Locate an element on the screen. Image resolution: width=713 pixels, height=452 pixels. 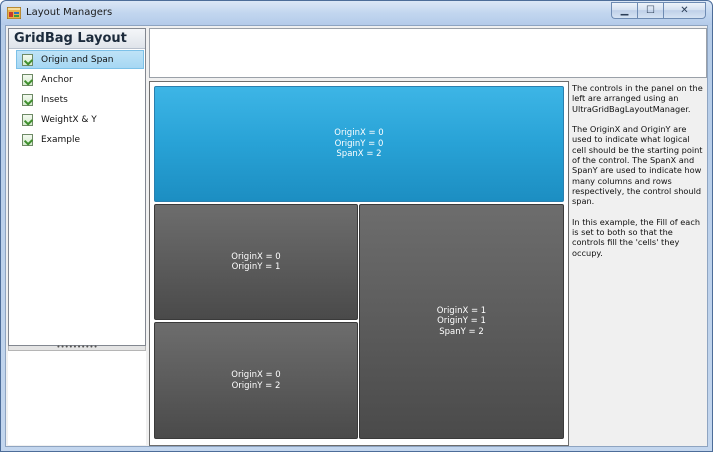
sidebar-item-origin-and-span: Origin and Span is located at coordinates (80, 59).